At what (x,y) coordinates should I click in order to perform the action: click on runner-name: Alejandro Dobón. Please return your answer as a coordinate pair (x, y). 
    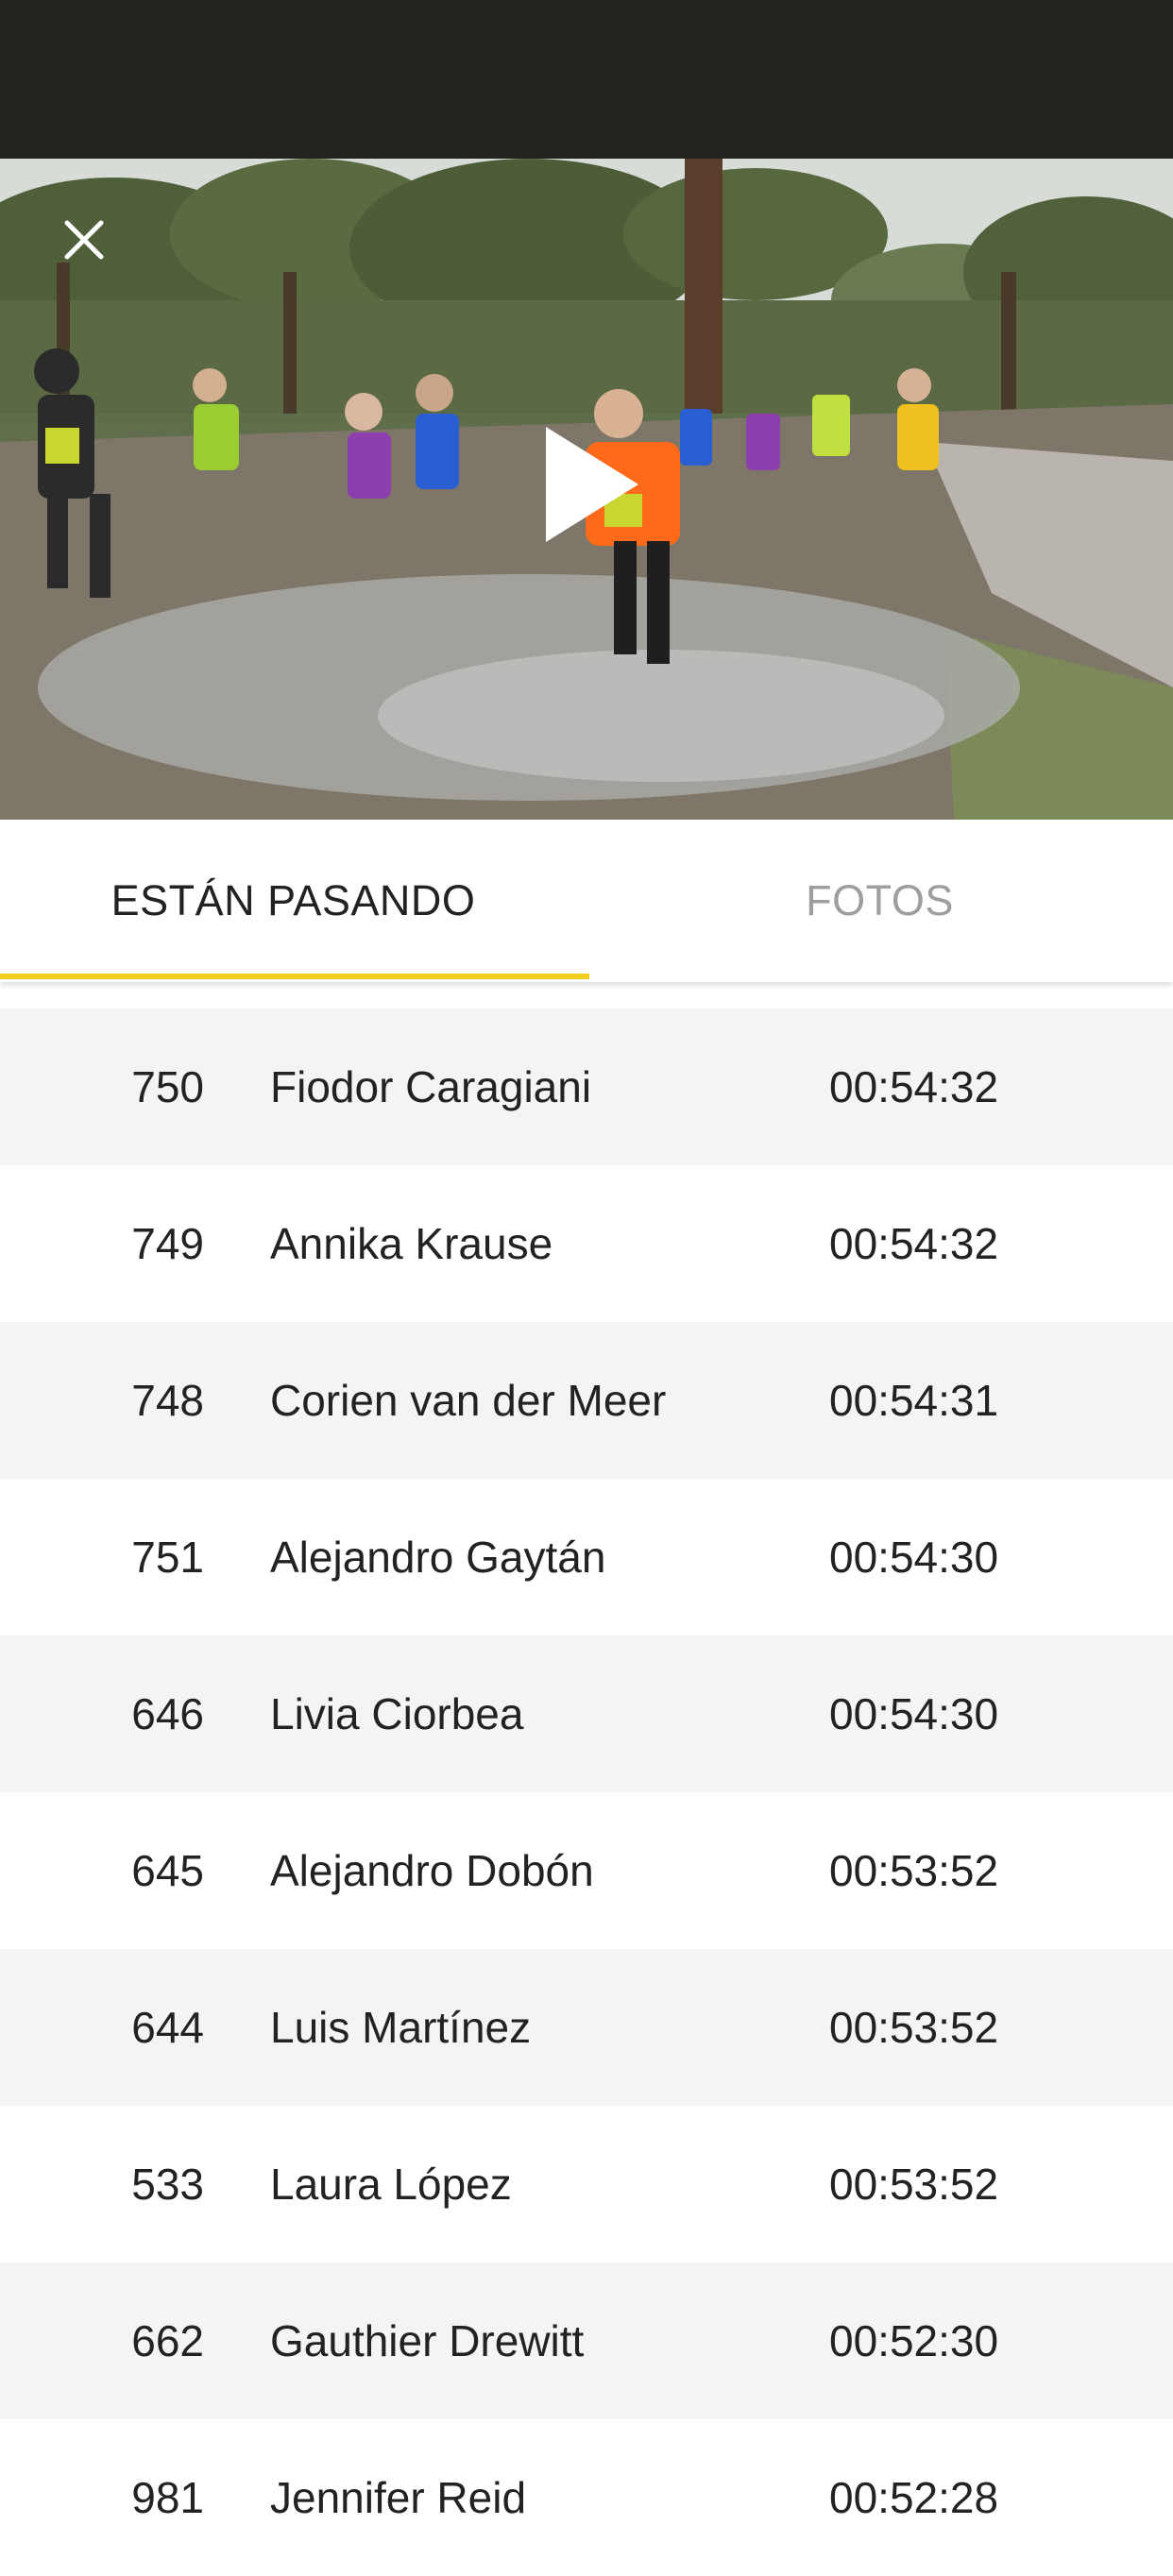
    Looking at the image, I should click on (432, 1870).